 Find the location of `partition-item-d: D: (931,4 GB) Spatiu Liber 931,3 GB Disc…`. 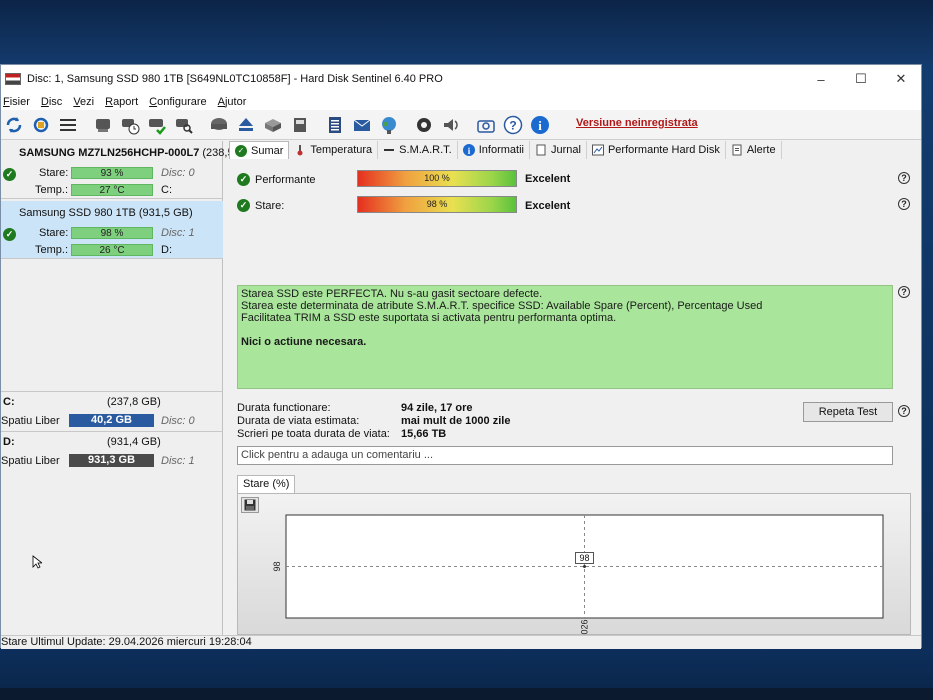

partition-item-d: D: (931,4 GB) Spatiu Liber 931,3 GB Disc… is located at coordinates (112, 450).